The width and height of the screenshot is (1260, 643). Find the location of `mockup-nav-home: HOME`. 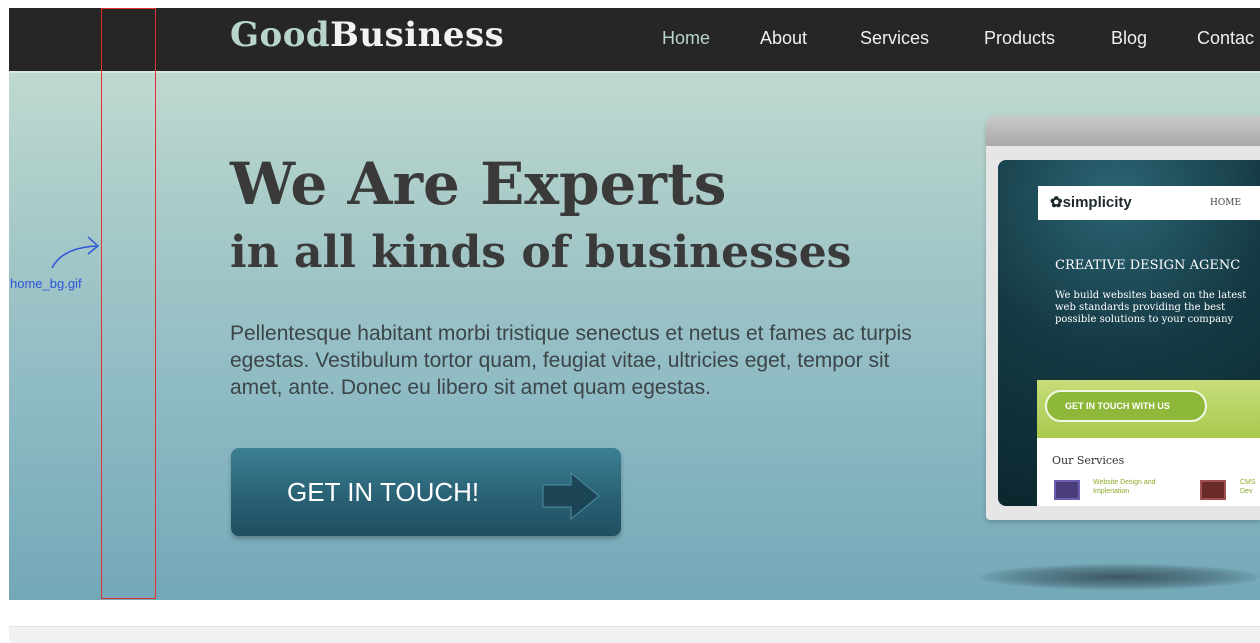

mockup-nav-home: HOME is located at coordinates (1226, 203).